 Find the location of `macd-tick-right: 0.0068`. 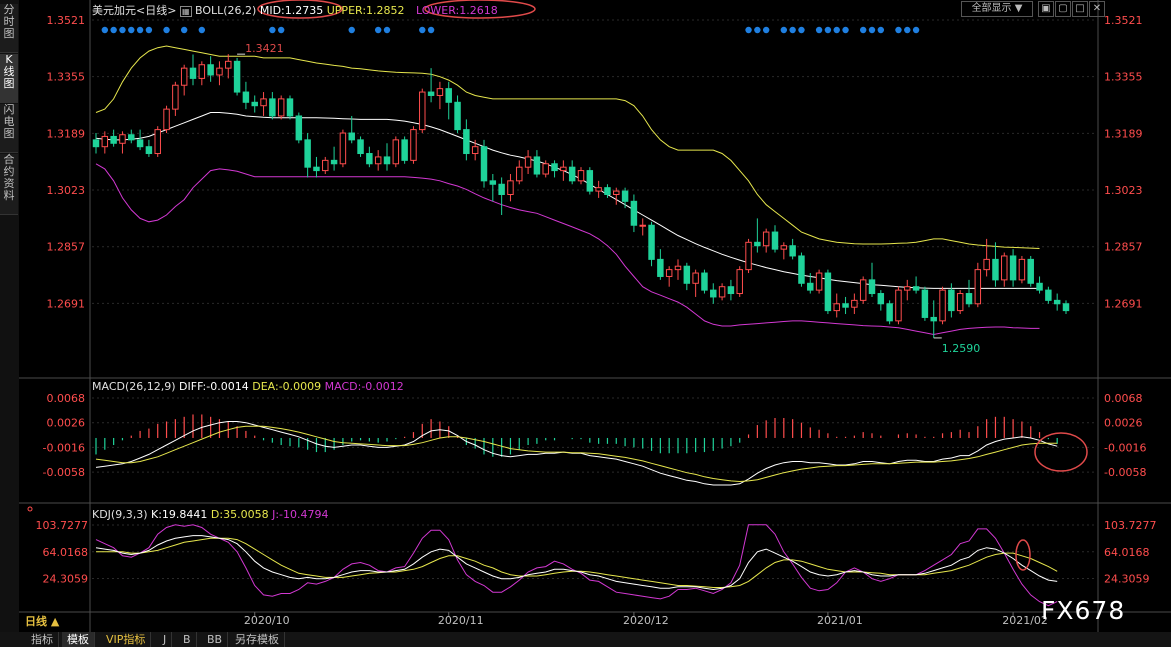

macd-tick-right: 0.0068 is located at coordinates (1123, 398).